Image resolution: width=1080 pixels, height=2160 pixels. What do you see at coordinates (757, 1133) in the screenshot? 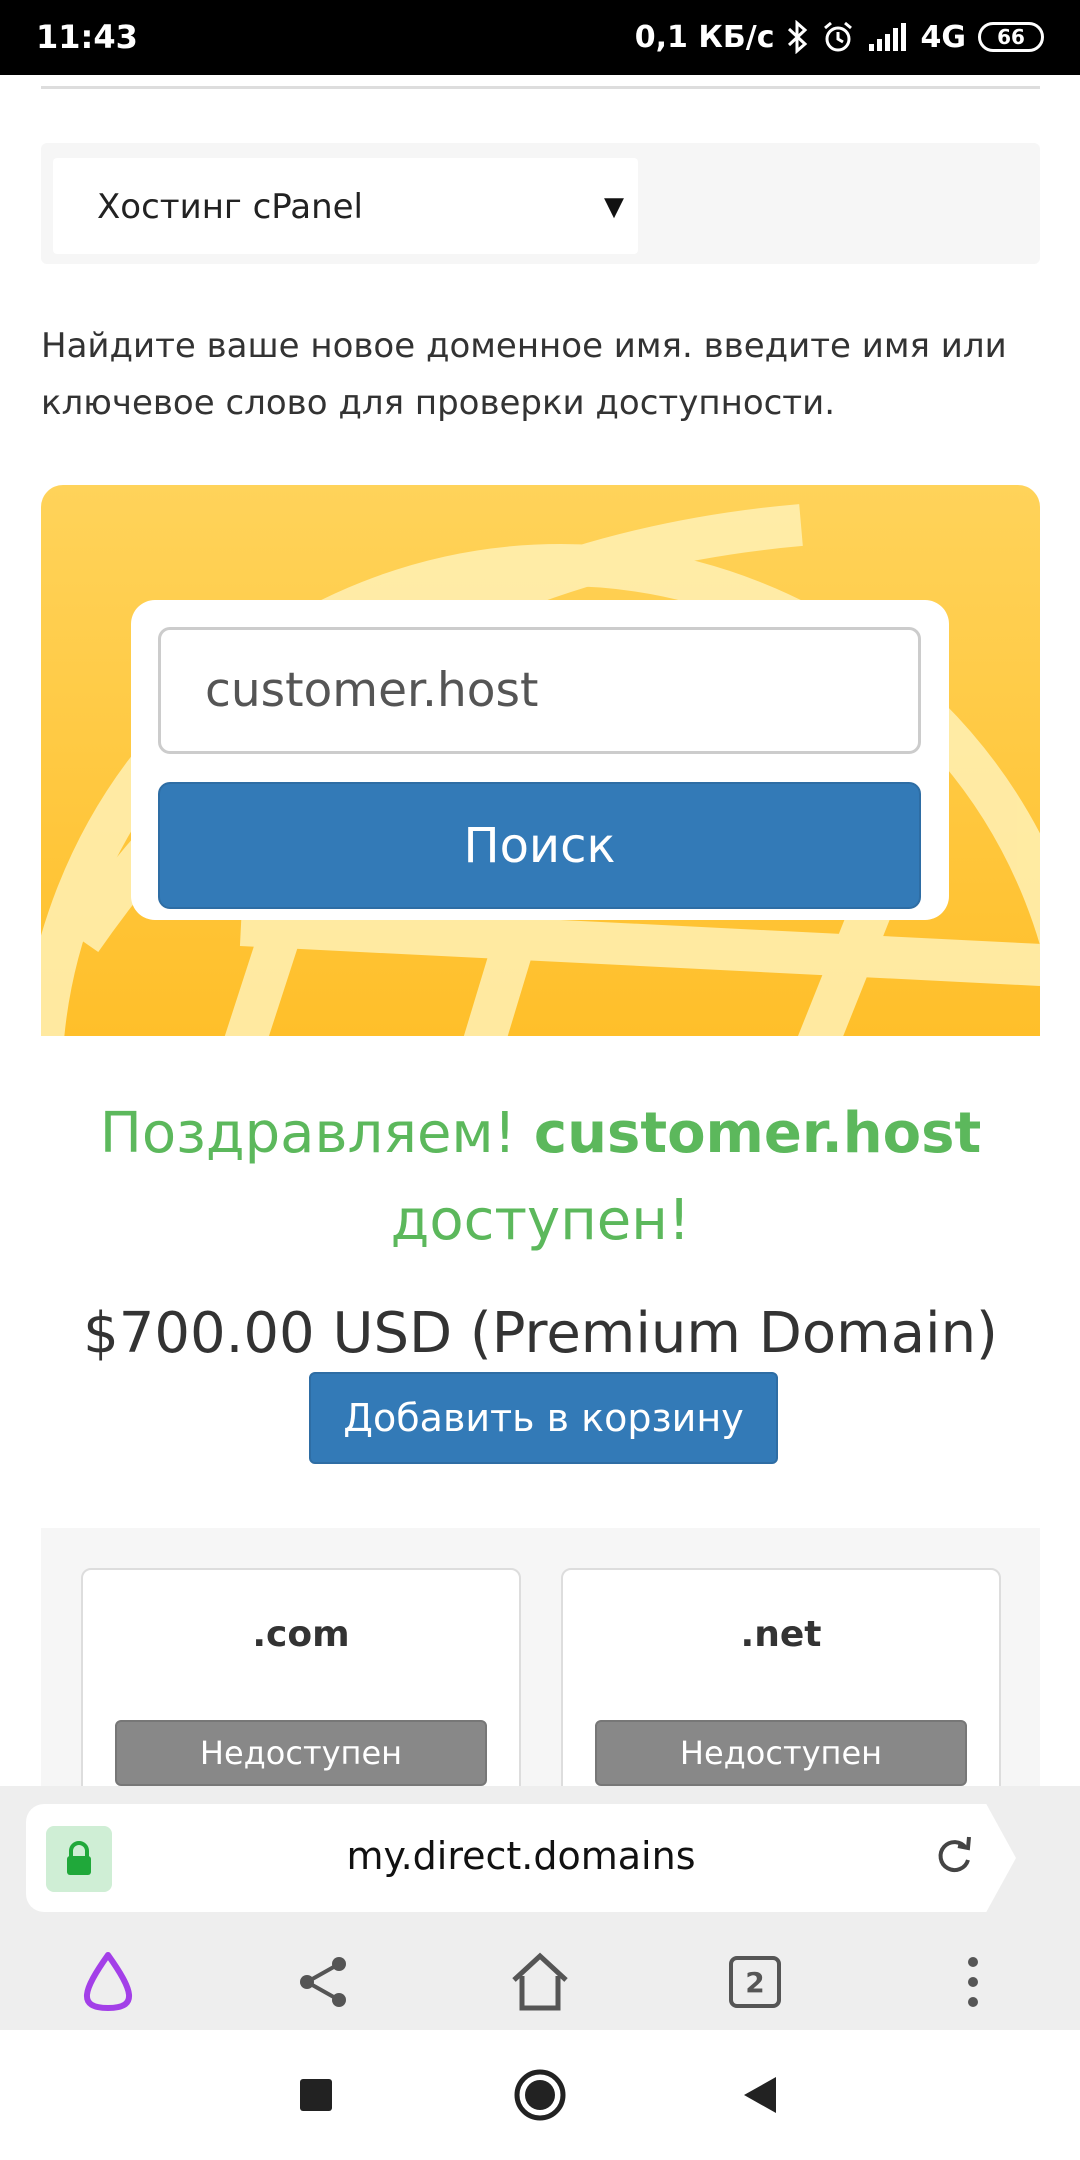
I see `result-domain: customer.host` at bounding box center [757, 1133].